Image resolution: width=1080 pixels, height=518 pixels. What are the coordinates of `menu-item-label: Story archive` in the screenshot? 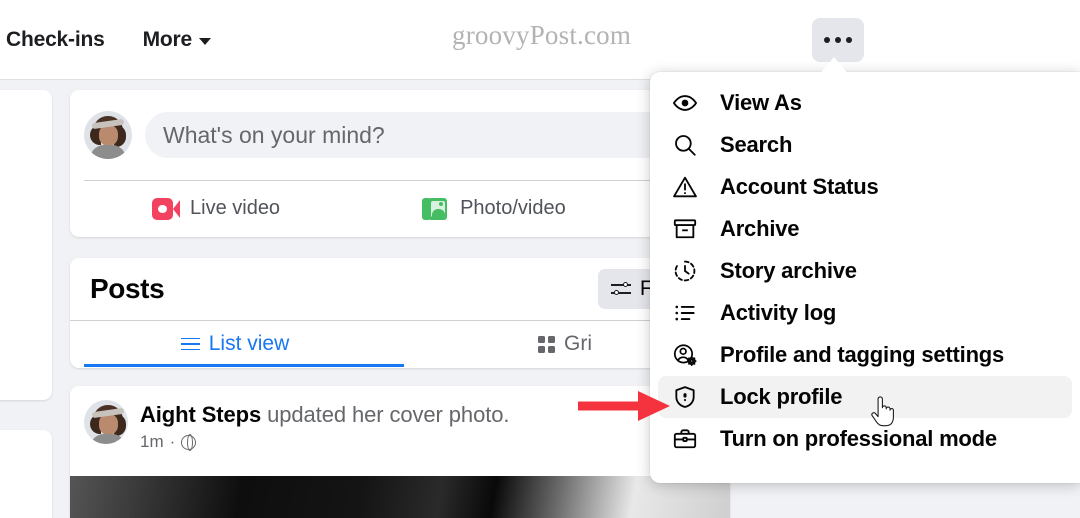 It's located at (788, 270).